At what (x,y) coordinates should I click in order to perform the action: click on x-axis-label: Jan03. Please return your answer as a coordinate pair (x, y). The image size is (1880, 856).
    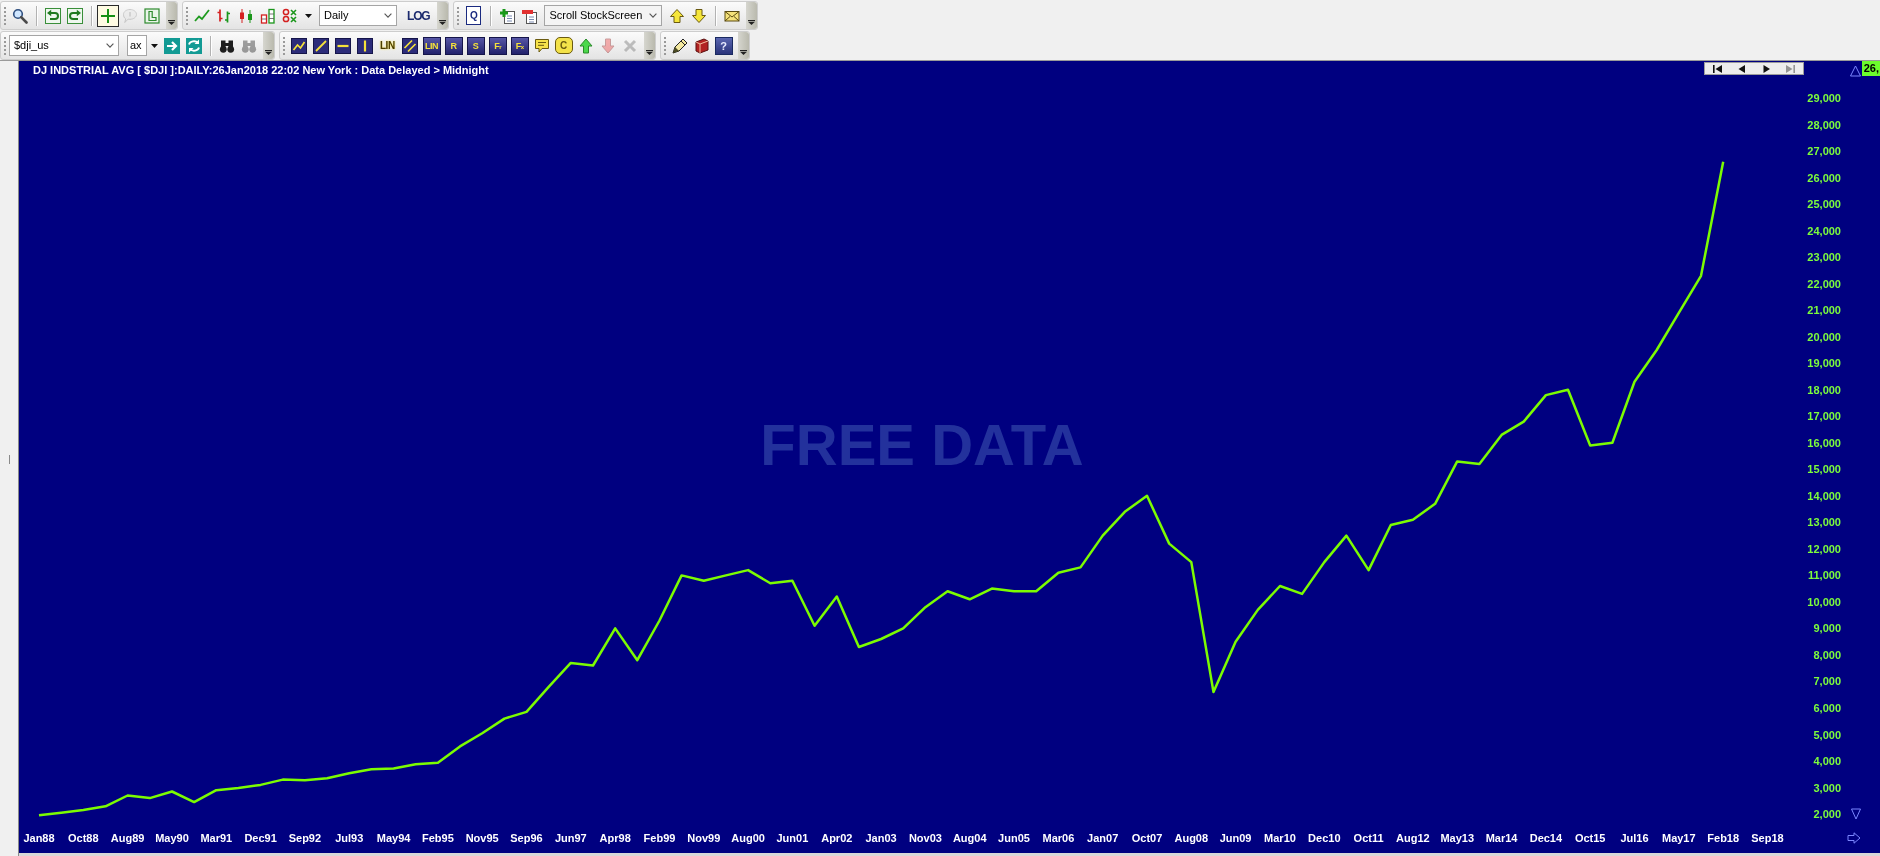
    Looking at the image, I should click on (881, 838).